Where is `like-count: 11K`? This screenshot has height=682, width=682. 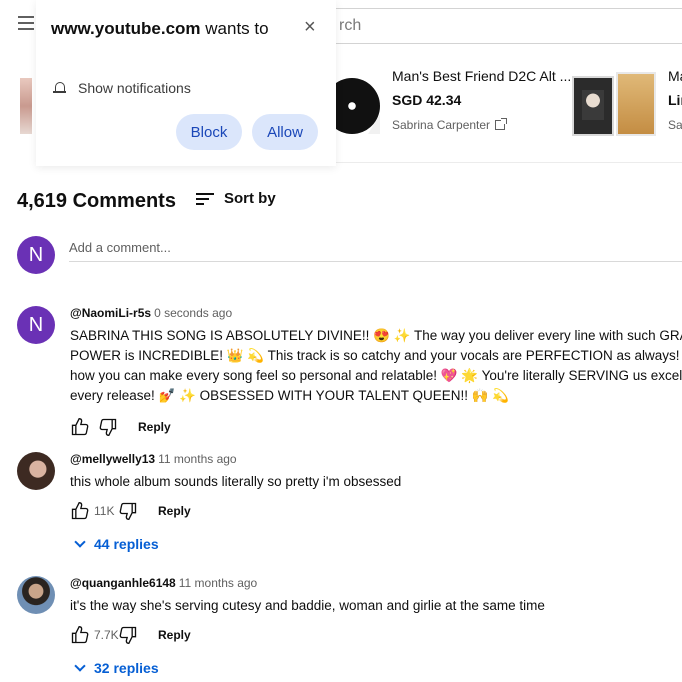
like-count: 11K is located at coordinates (104, 511).